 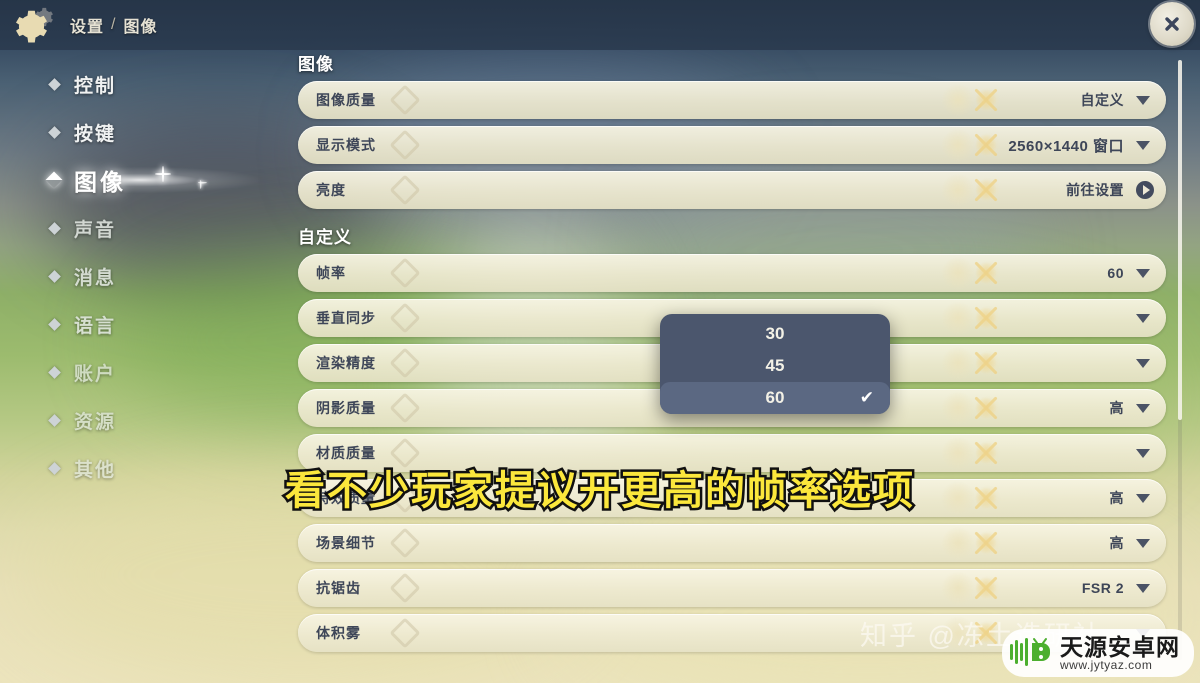 I want to click on setting-label: 阴影质量, so click(x=346, y=408).